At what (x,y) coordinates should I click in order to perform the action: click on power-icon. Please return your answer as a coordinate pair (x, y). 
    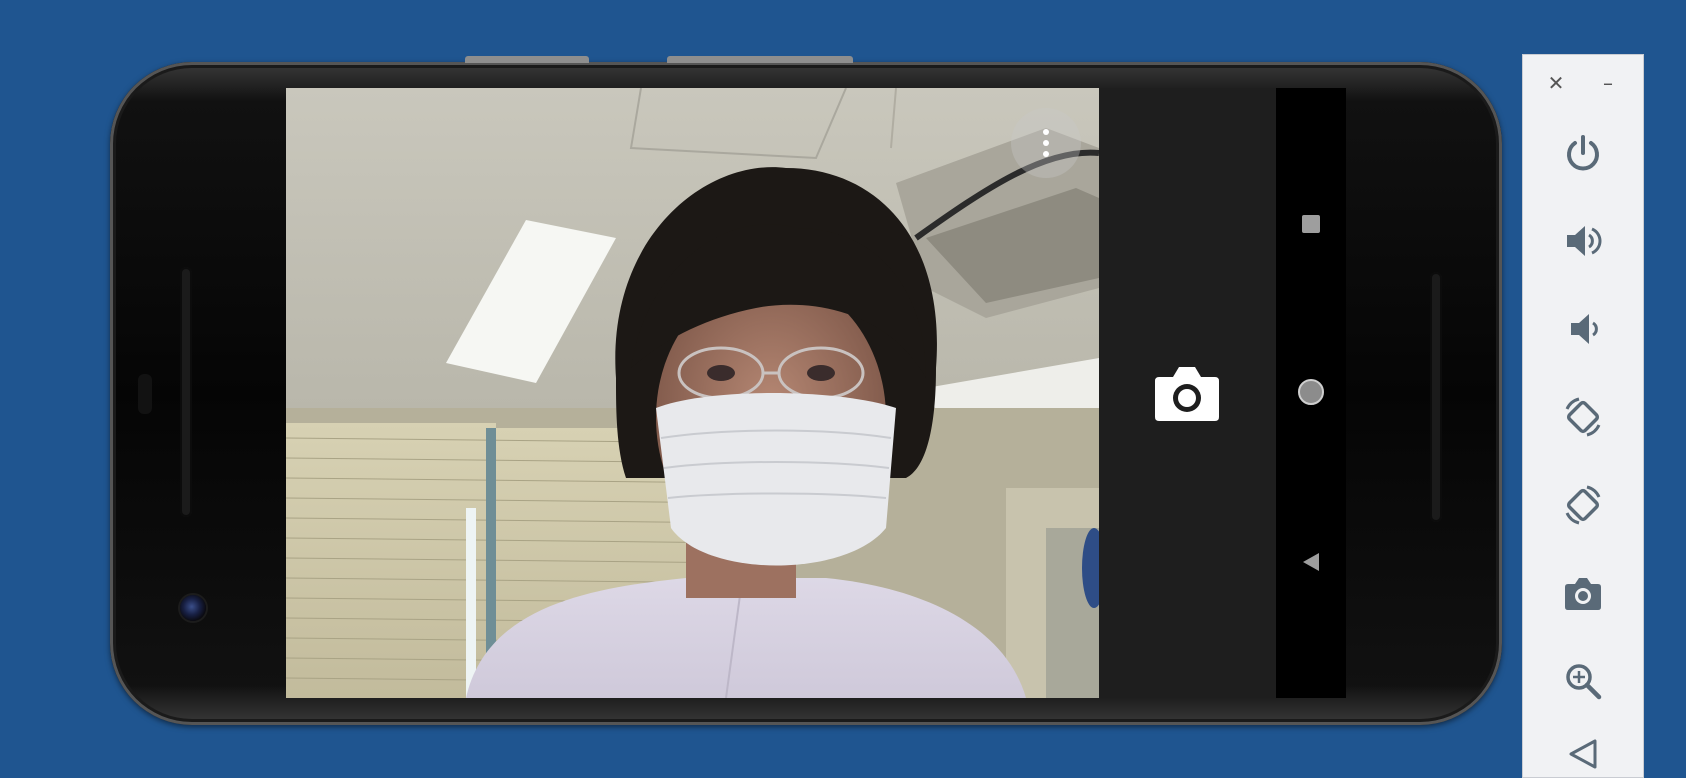
    Looking at the image, I should click on (1583, 153).